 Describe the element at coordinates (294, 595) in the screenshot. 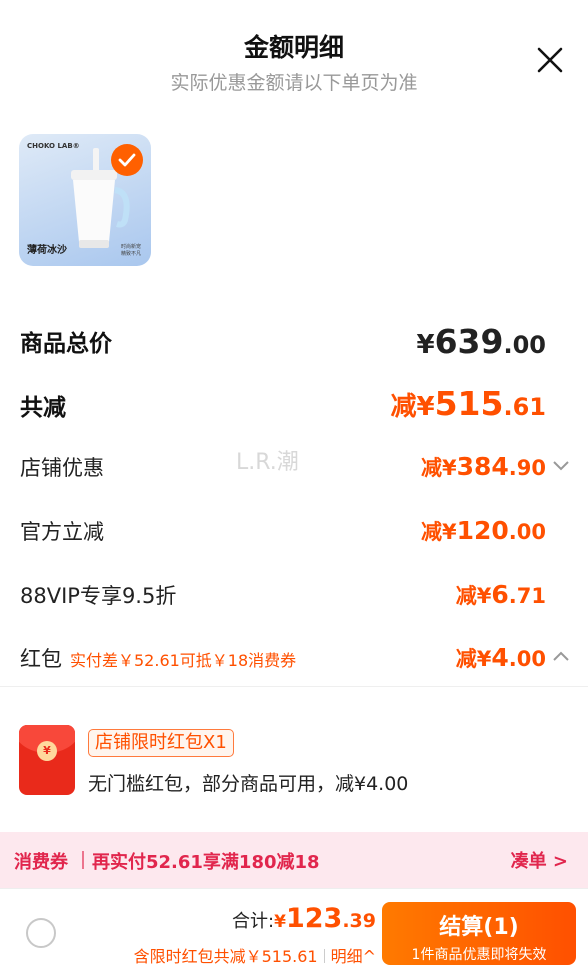

I see `vip-discount-row: 88VIP专享9.5折 减¥6.71` at that location.